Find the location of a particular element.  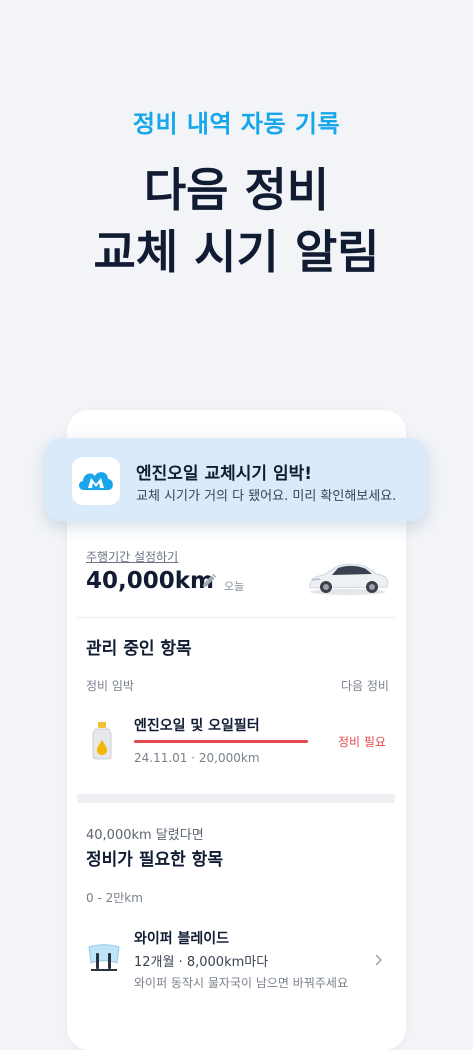

item-interval: 12개월 · 8,000km마다 is located at coordinates (201, 962).